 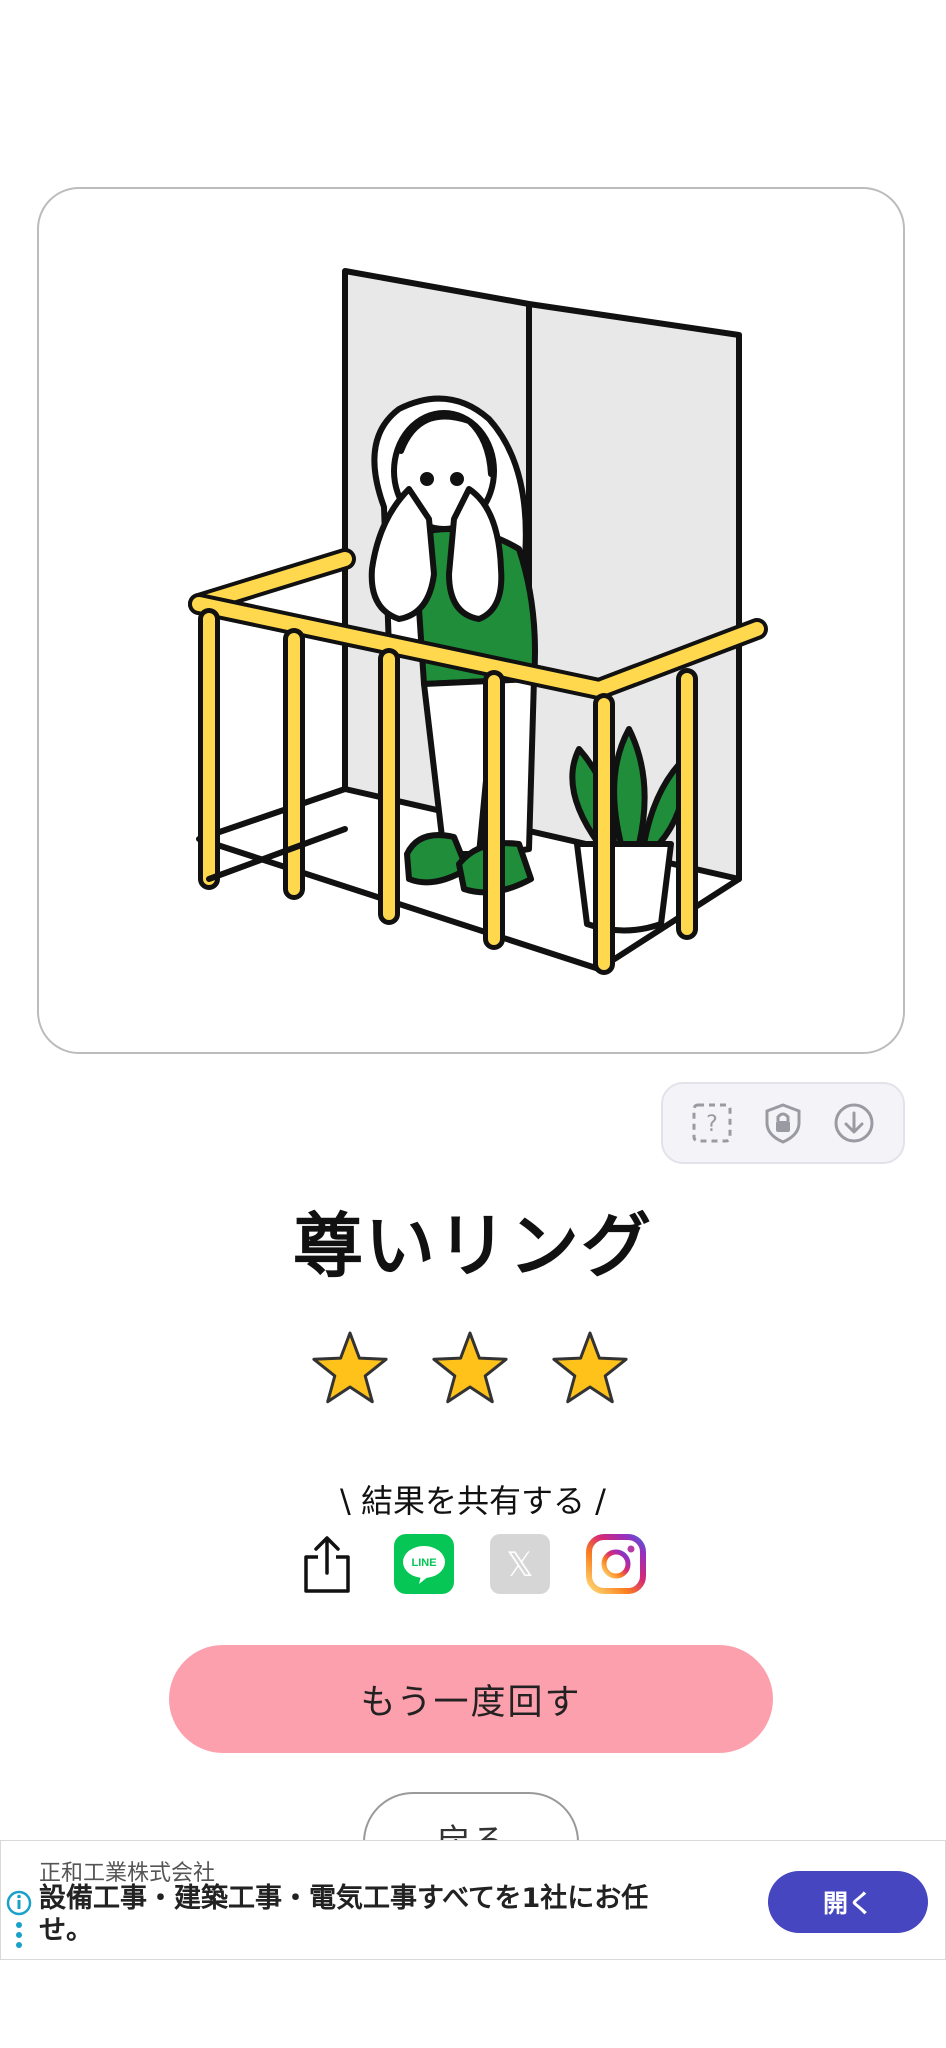 I want to click on x-icon: 𝕏, so click(x=520, y=1564).